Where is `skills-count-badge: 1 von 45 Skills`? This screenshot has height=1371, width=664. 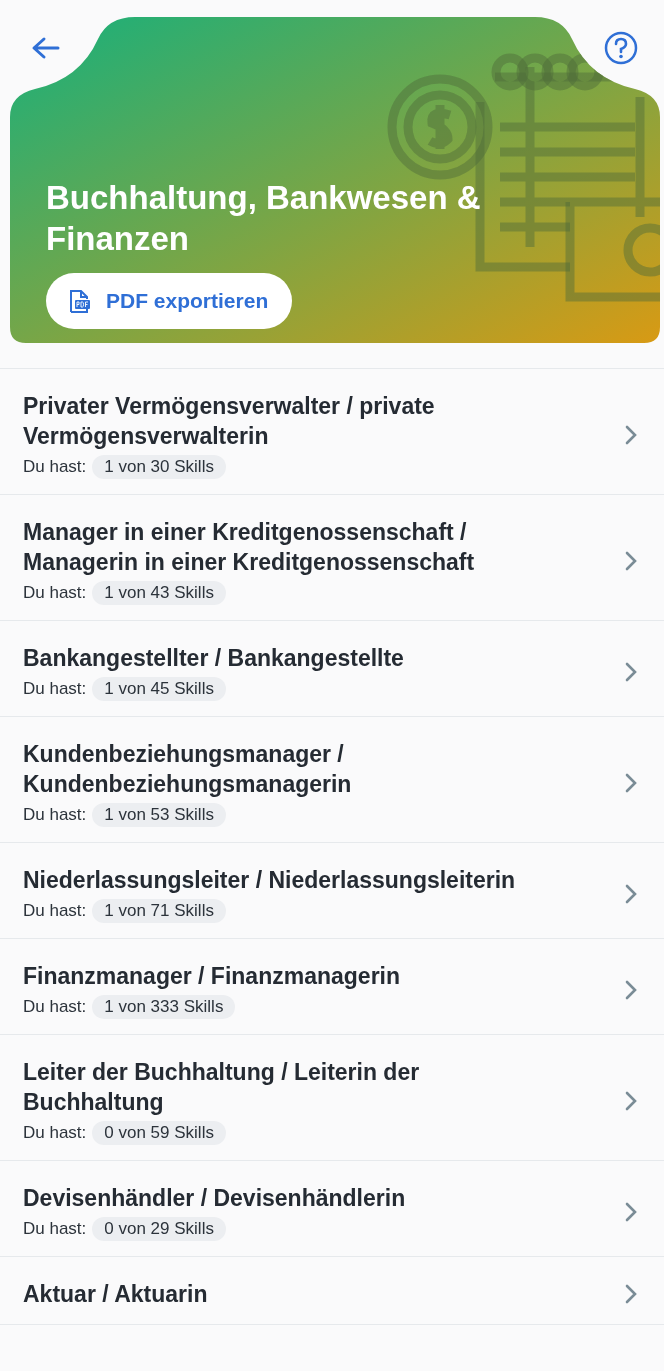
skills-count-badge: 1 von 45 Skills is located at coordinates (159, 689).